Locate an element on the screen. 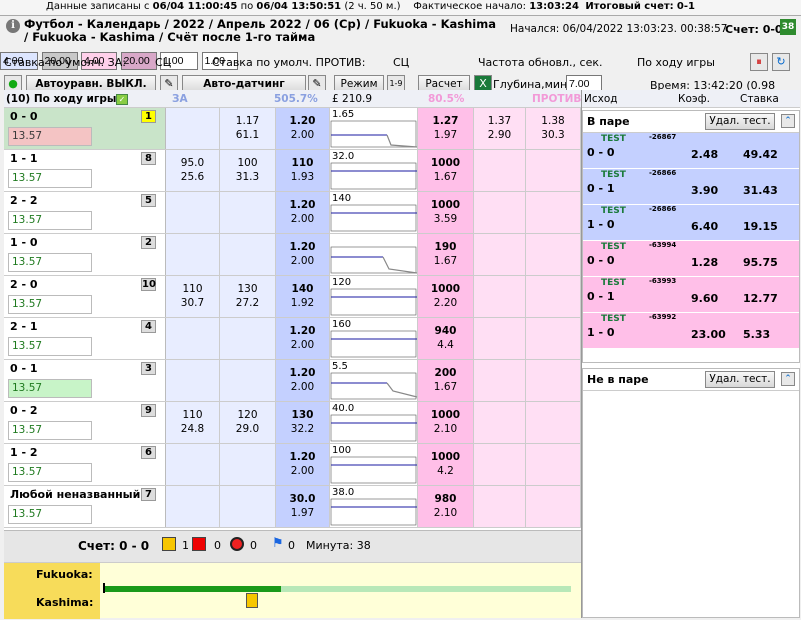  lay-price-cell: 1.38 30.3 is located at coordinates (553, 128).